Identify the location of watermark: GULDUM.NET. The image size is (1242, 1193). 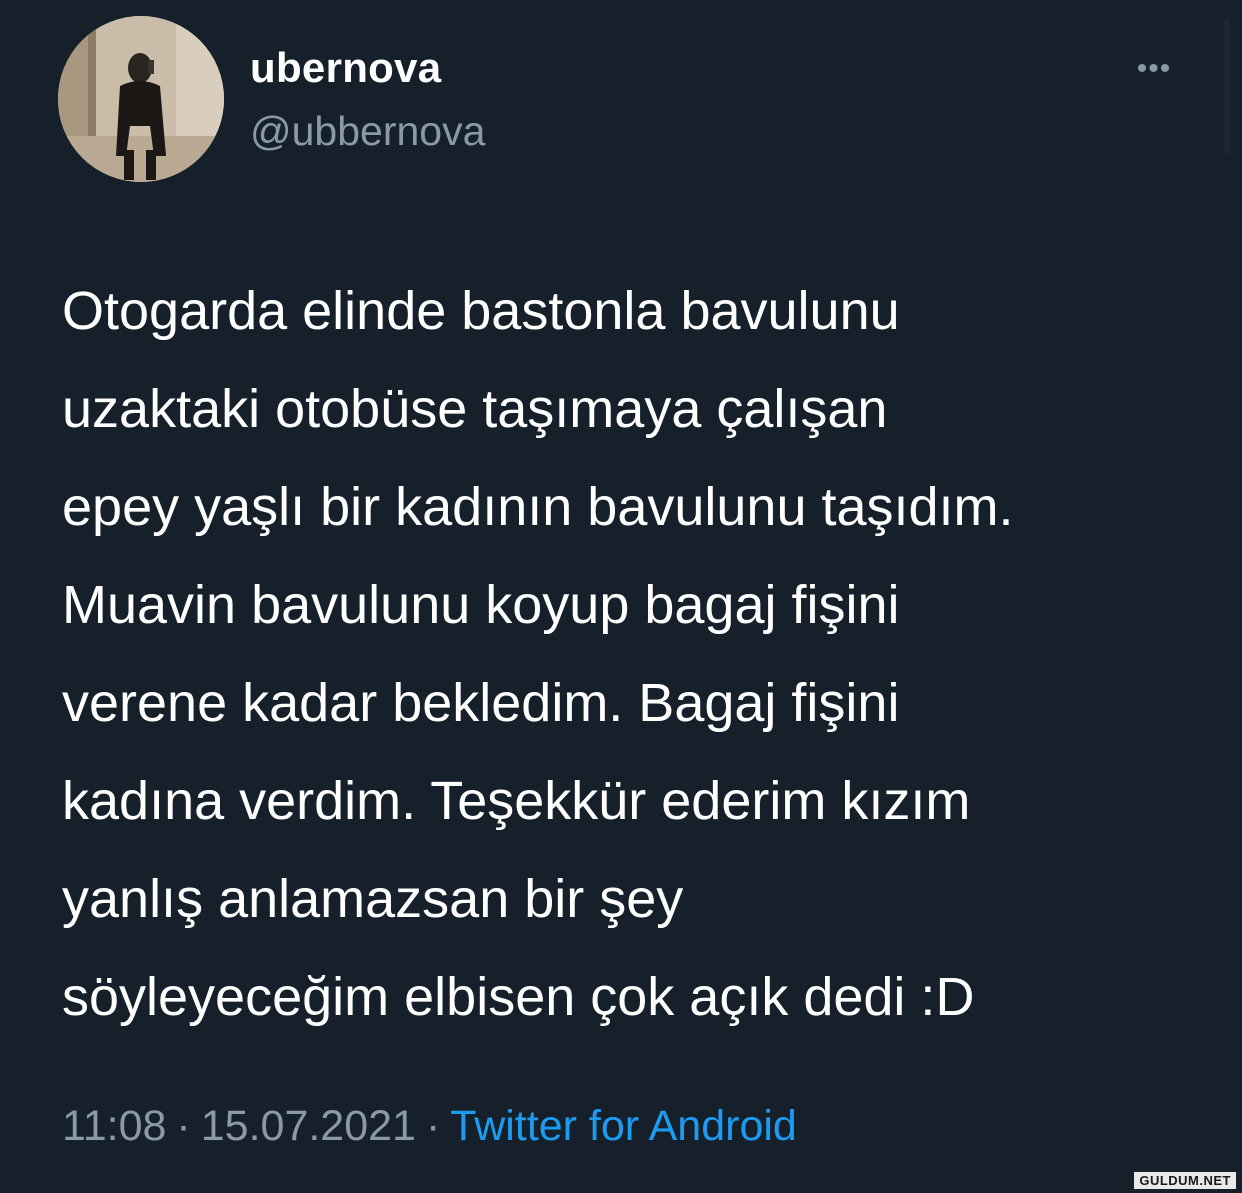
(1185, 1180).